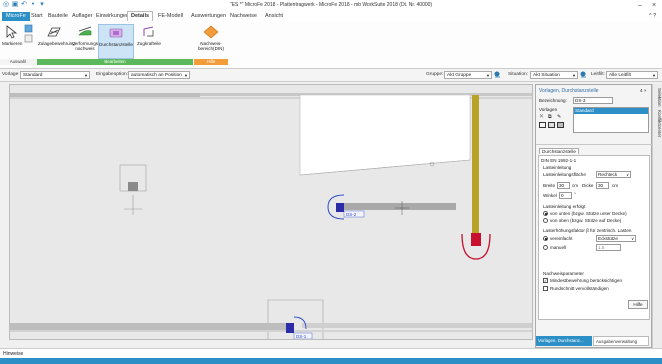 This screenshot has width=662, height=364. Describe the element at coordinates (56, 40) in the screenshot. I see `zulagebewehrung-button: Zulagebewehrung` at that location.